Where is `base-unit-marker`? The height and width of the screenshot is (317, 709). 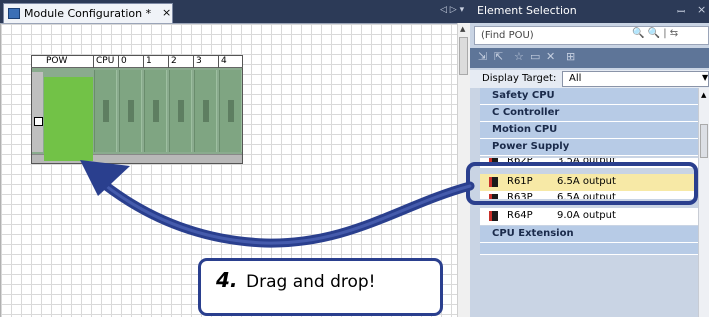 base-unit-marker is located at coordinates (38, 121).